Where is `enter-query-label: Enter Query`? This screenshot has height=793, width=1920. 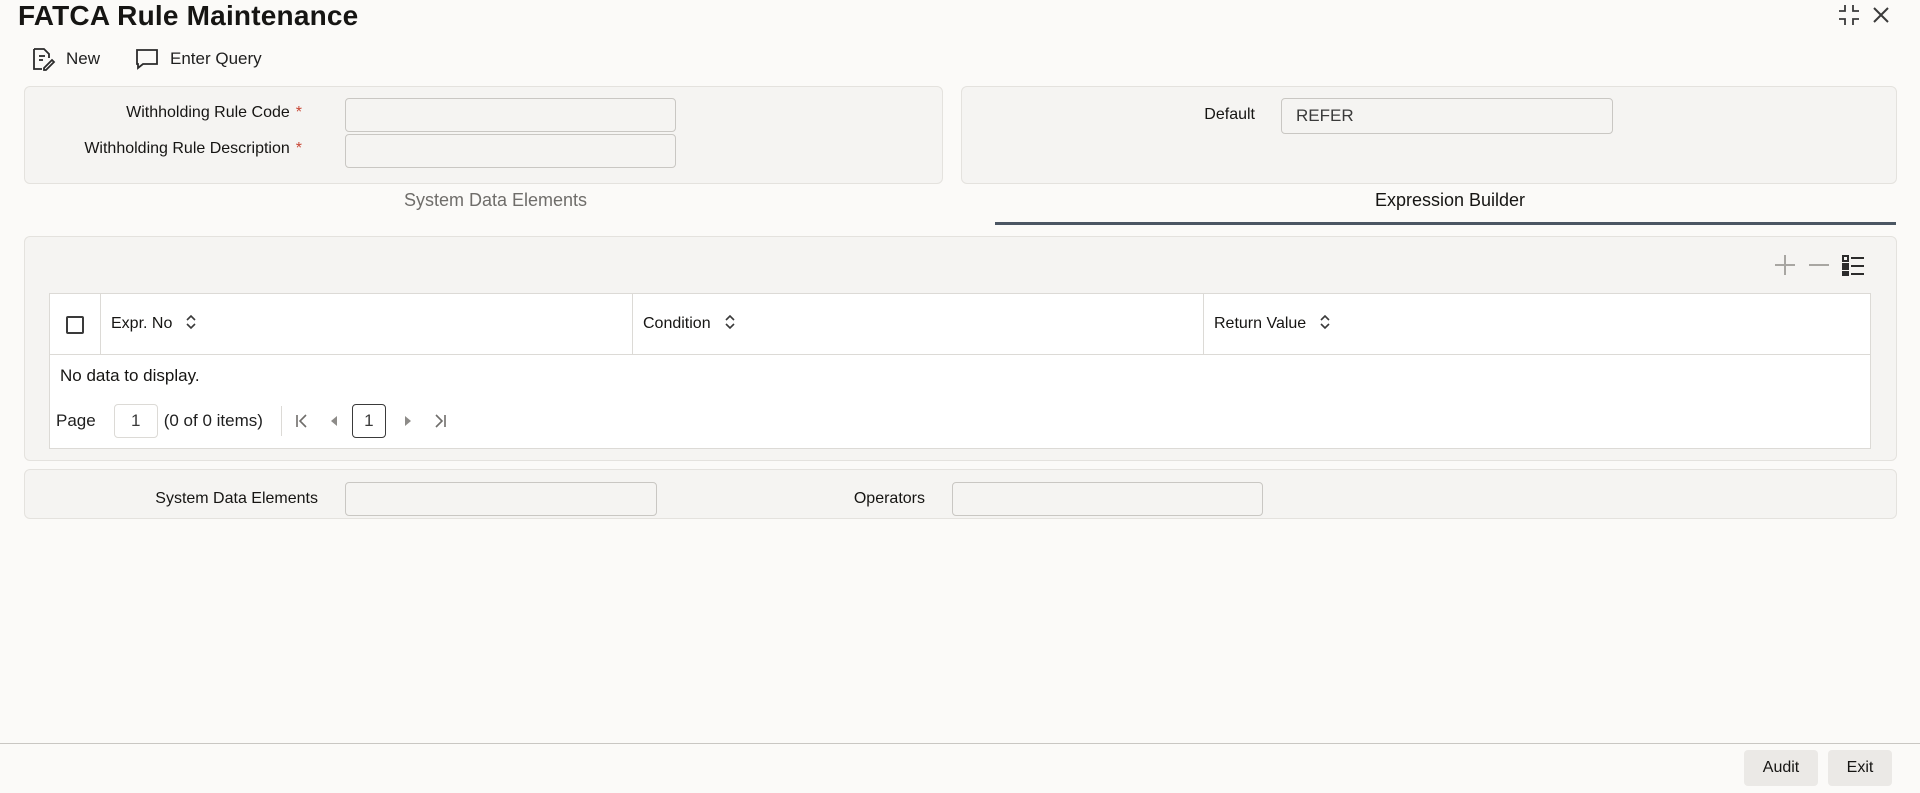 enter-query-label: Enter Query is located at coordinates (216, 58).